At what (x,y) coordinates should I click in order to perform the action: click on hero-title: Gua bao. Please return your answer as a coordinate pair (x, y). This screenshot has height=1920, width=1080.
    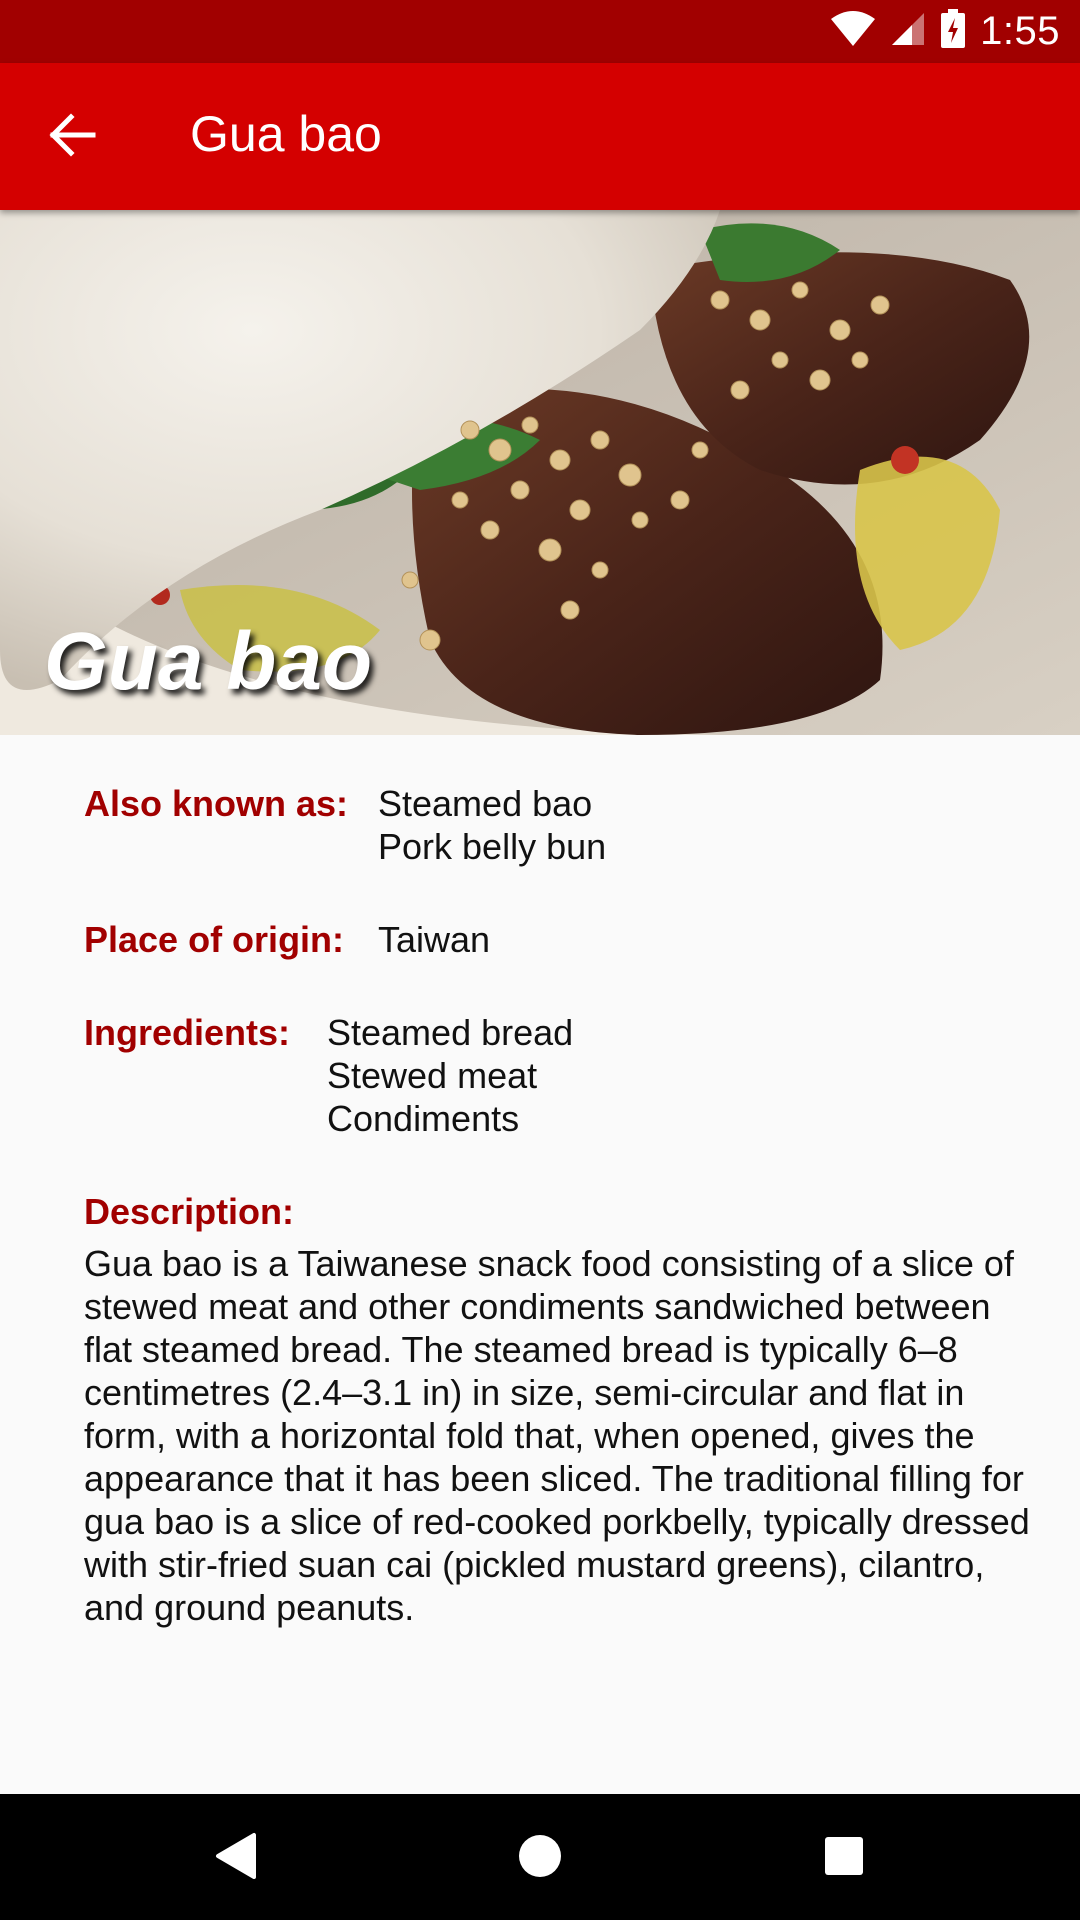
    Looking at the image, I should click on (208, 661).